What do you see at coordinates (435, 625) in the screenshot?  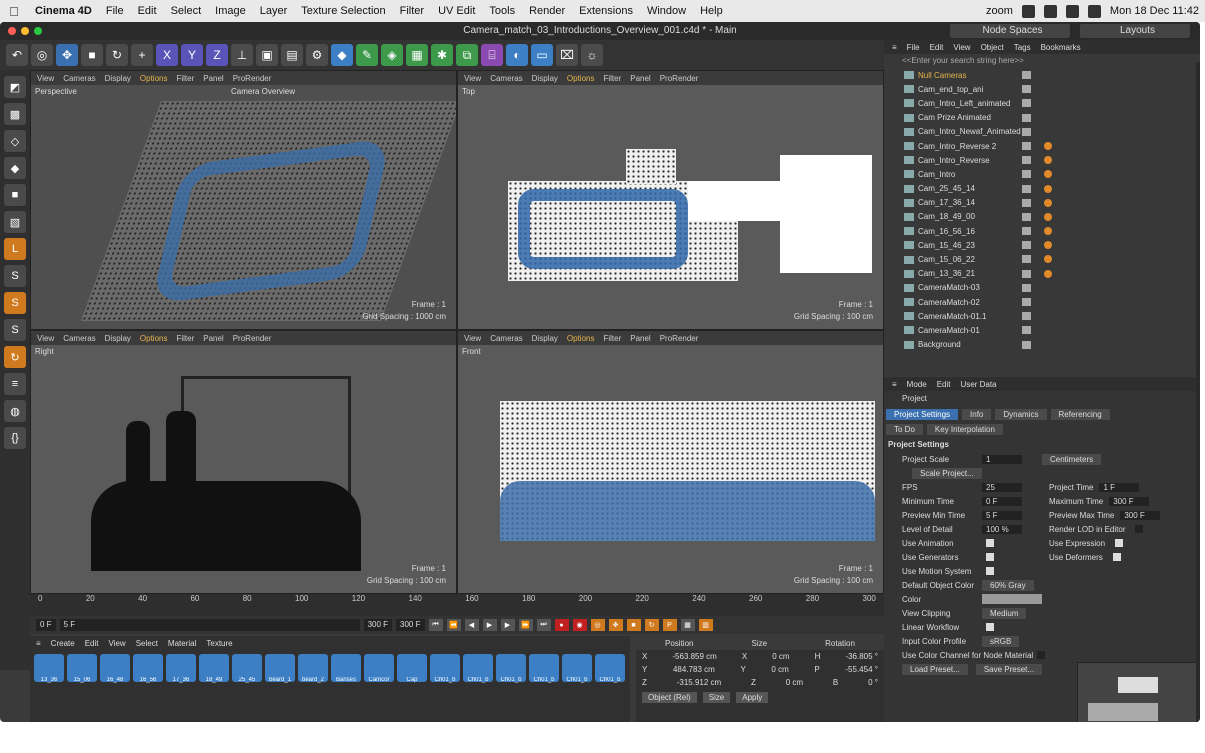 I see `go-to-start-icon: ⏮` at bounding box center [435, 625].